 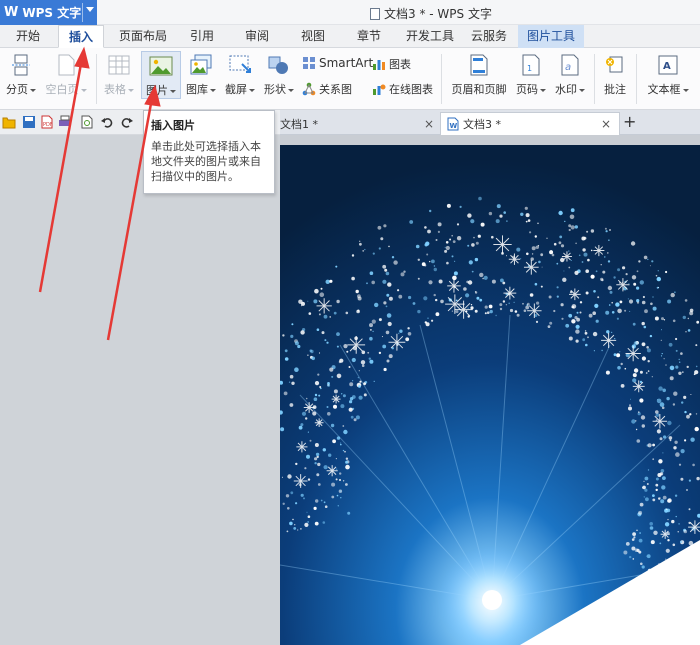 I want to click on new-tab-button: +, so click(x=629, y=121).